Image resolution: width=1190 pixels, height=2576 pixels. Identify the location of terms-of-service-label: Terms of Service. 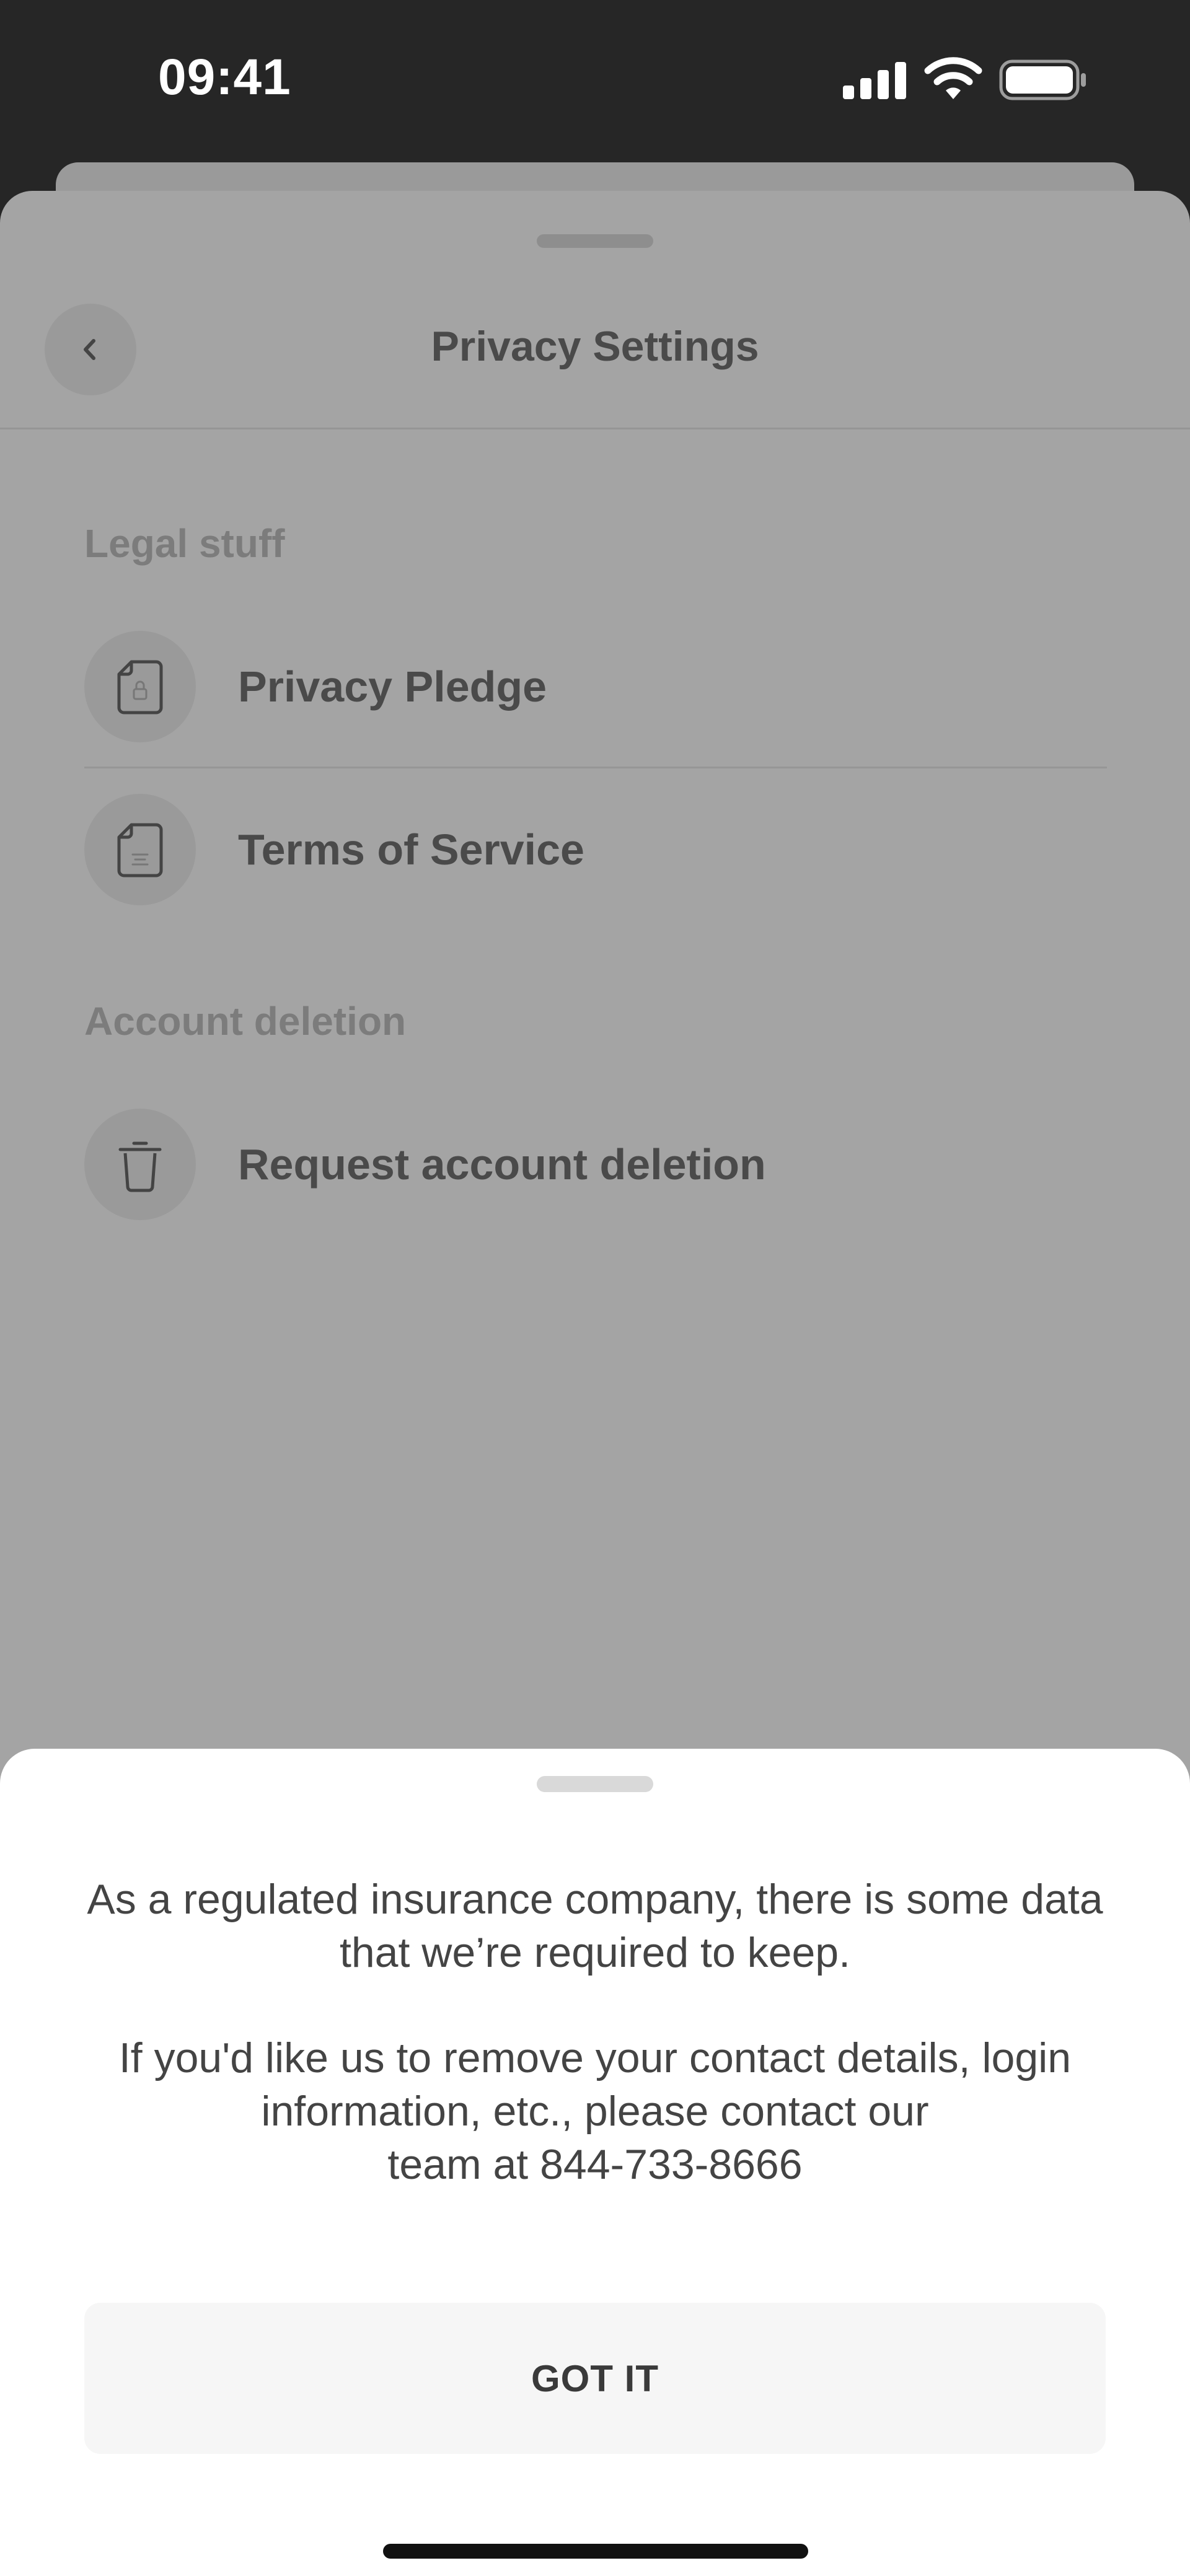
(411, 850).